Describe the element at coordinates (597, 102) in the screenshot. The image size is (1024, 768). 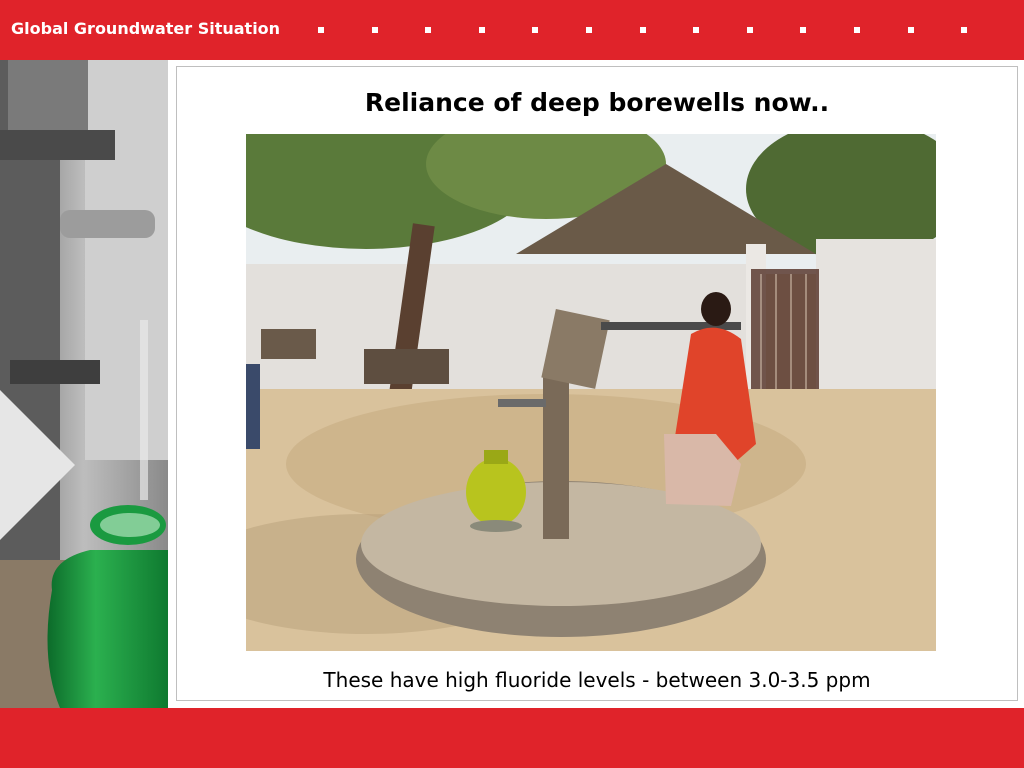
I see `slide-title: Reliance of deep borewells now..` at that location.